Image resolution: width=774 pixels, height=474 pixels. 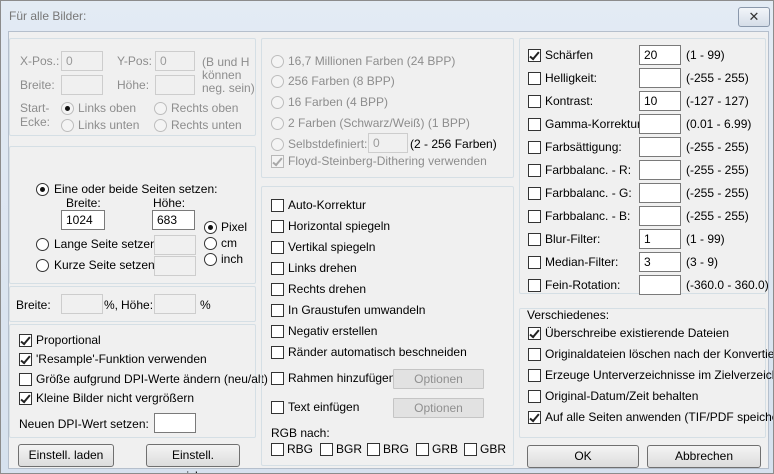 I want to click on close-button: ✕, so click(x=754, y=17).